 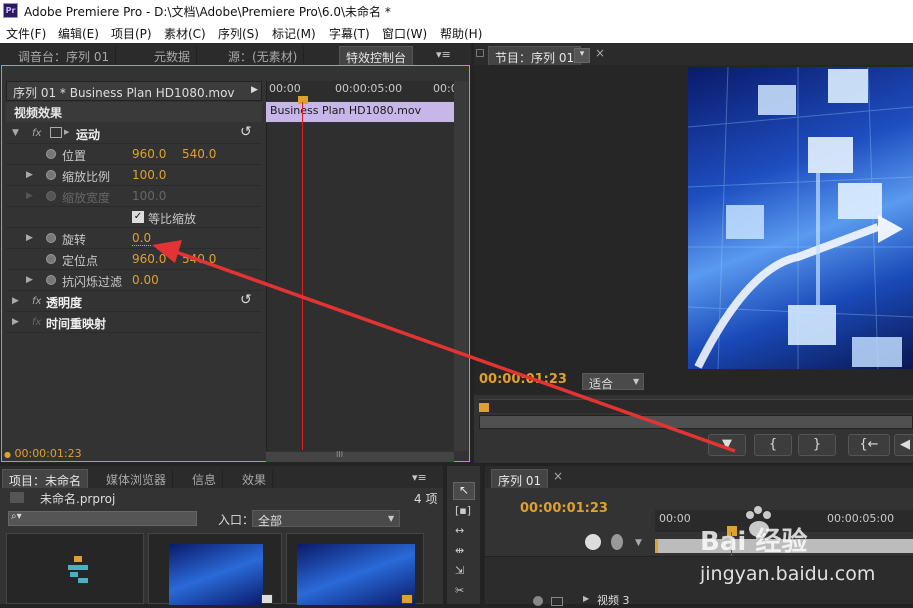 What do you see at coordinates (47, 453) in the screenshot?
I see `ec-current-time: 00:00:01:23` at bounding box center [47, 453].